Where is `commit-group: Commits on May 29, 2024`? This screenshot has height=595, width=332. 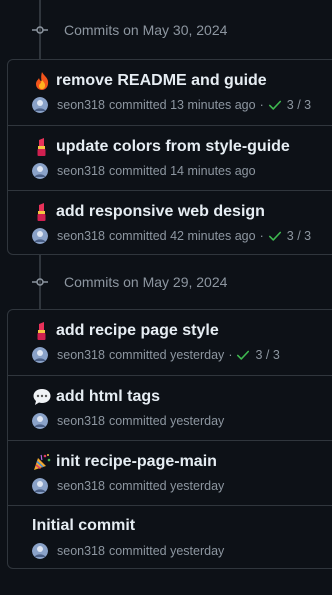
commit-group: Commits on May 29, 2024 is located at coordinates (166, 282).